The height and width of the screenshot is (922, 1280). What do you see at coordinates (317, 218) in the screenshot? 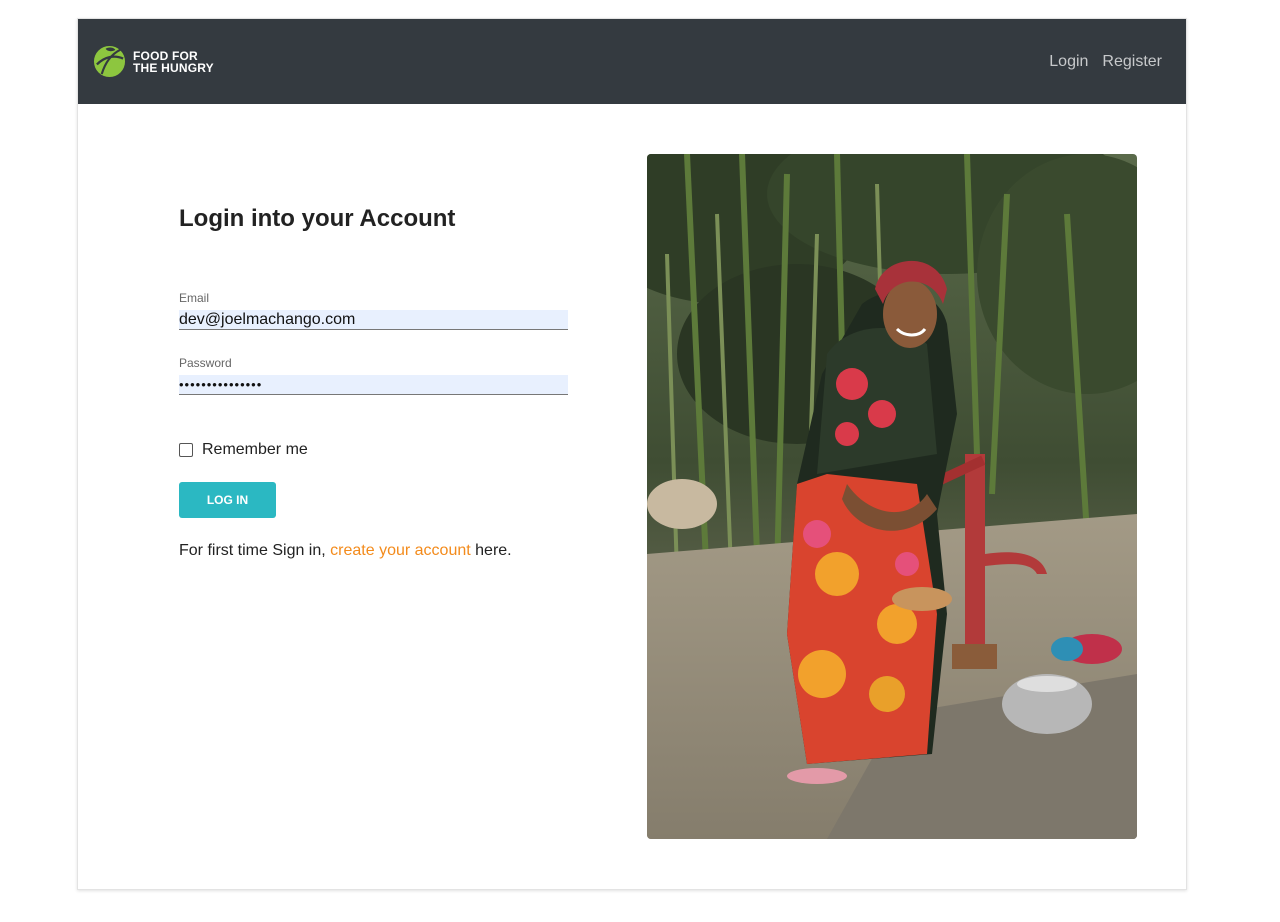
I see `page-title: Login into your Account` at bounding box center [317, 218].